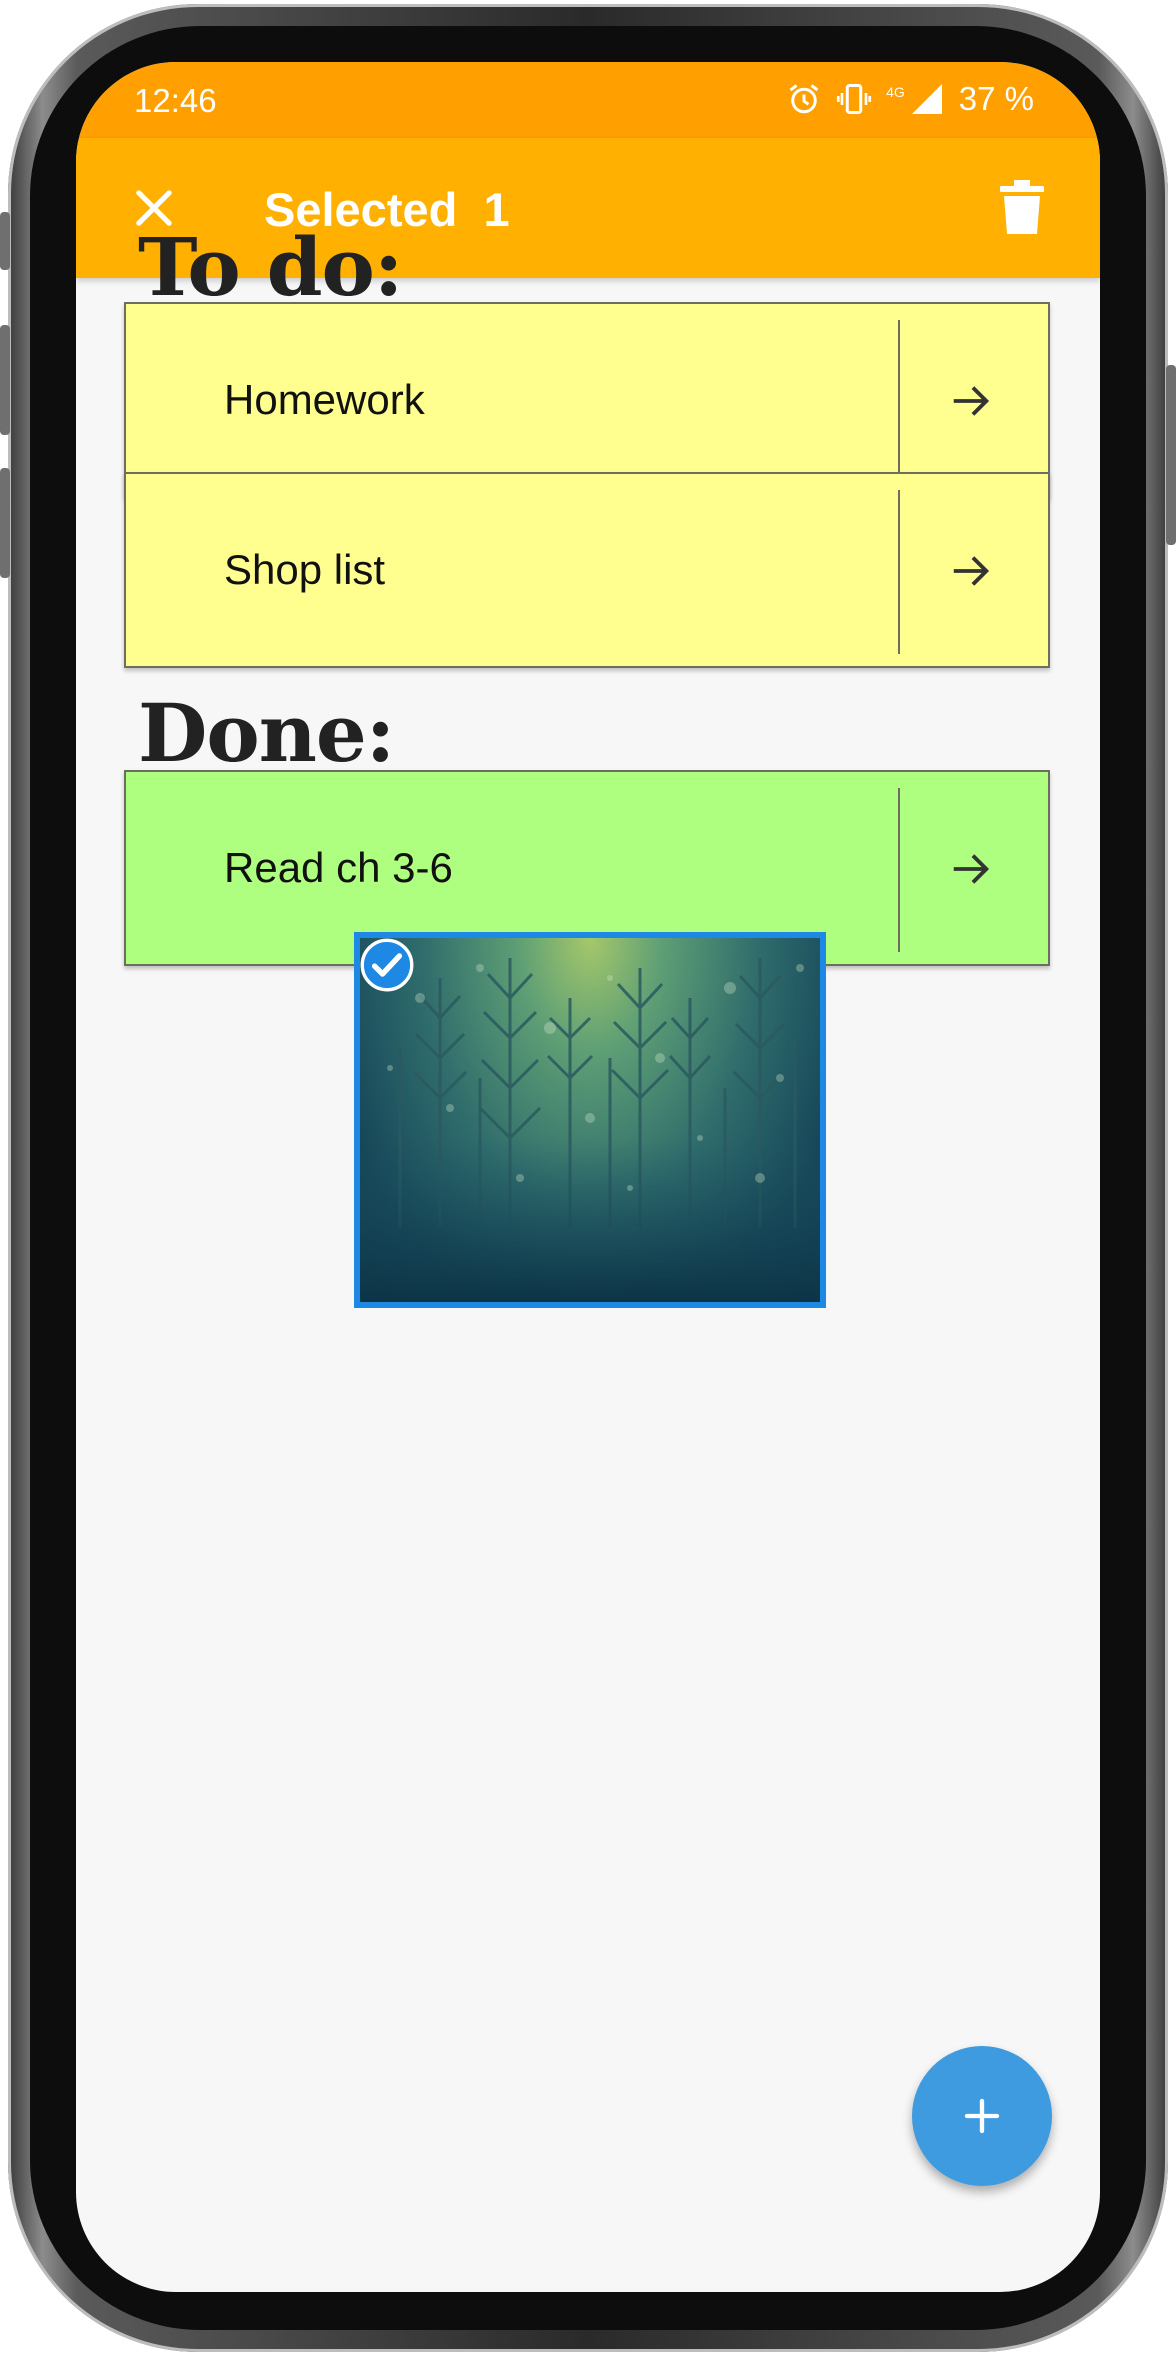 This screenshot has height=2359, width=1176. I want to click on add-item-button, so click(982, 2116).